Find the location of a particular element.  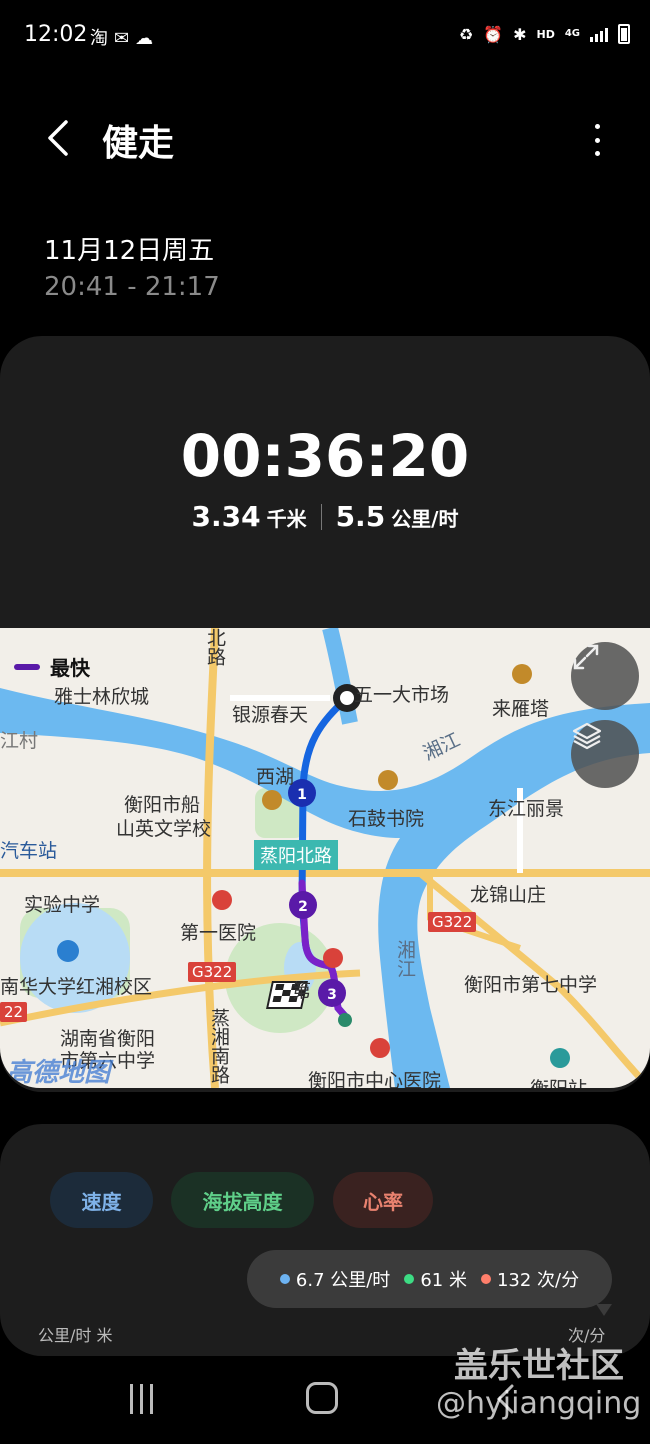

alarm-icon: ⏰ is located at coordinates (493, 34).